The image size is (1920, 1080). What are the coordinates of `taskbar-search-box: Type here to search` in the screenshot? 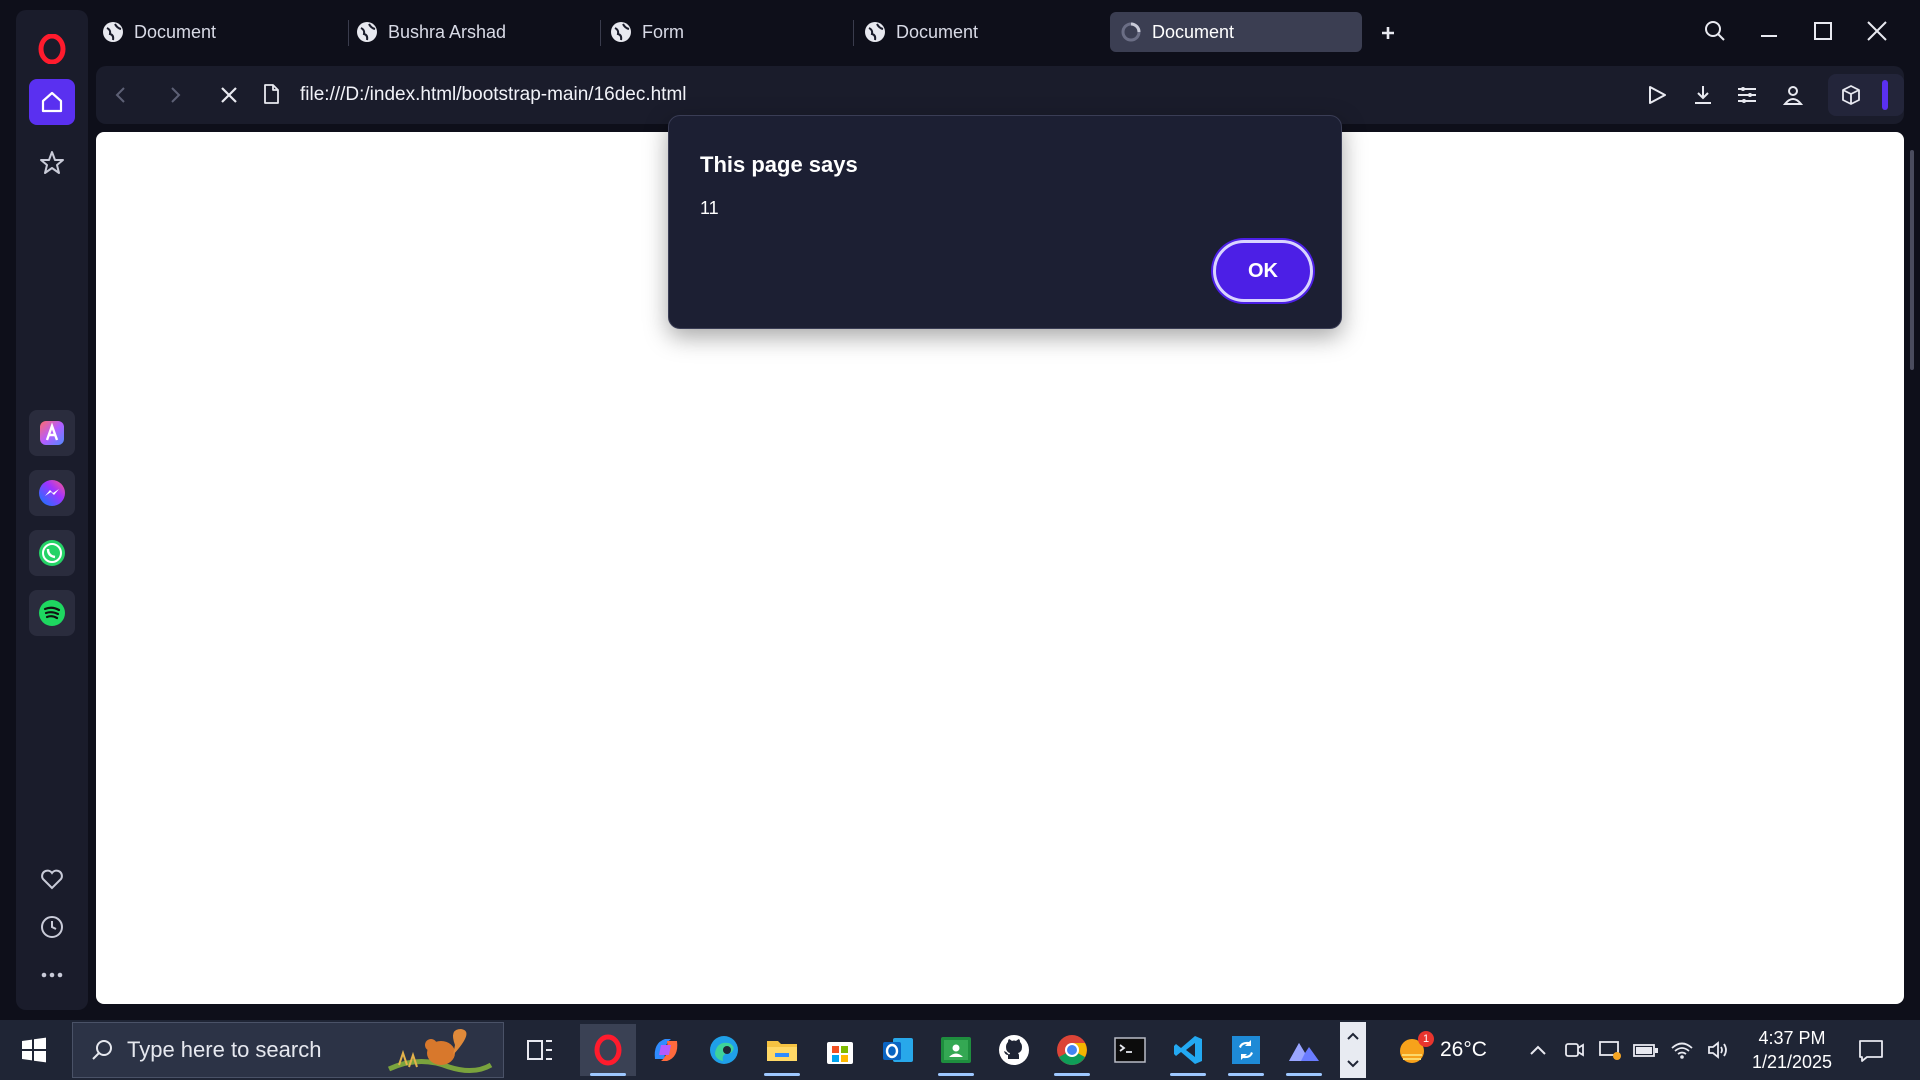 It's located at (288, 1050).